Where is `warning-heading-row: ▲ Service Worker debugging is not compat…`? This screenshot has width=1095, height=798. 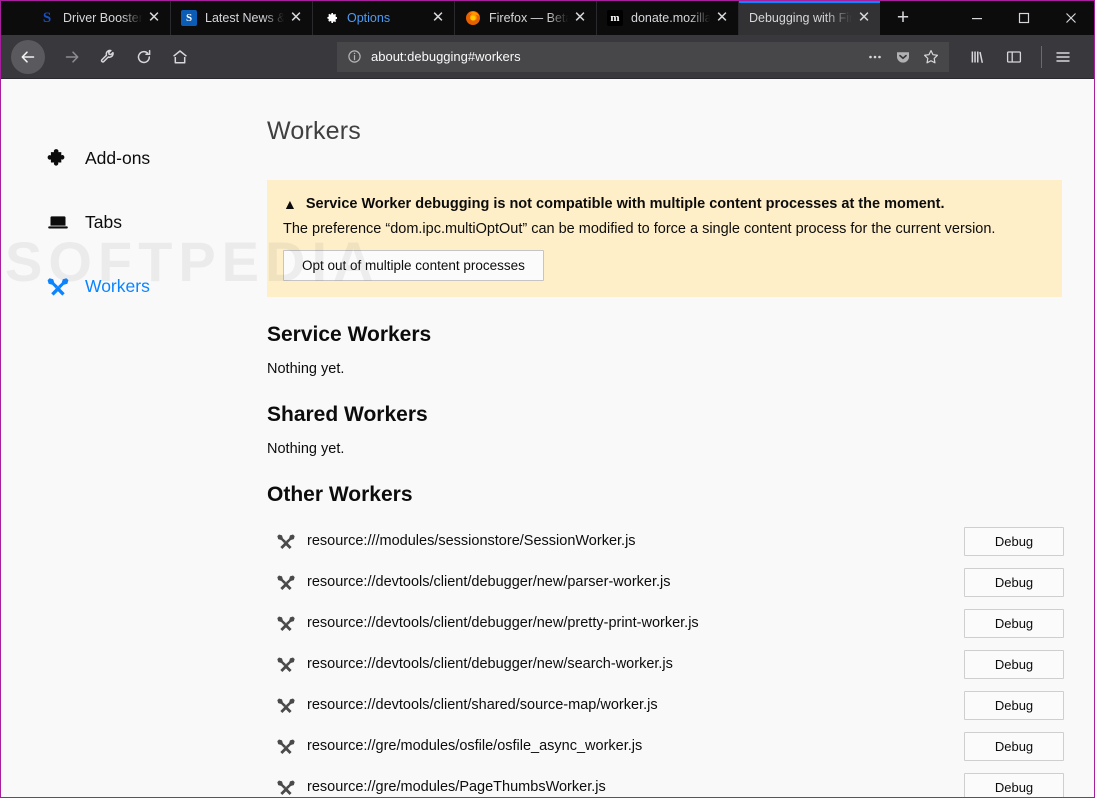 warning-heading-row: ▲ Service Worker debugging is not compat… is located at coordinates (663, 204).